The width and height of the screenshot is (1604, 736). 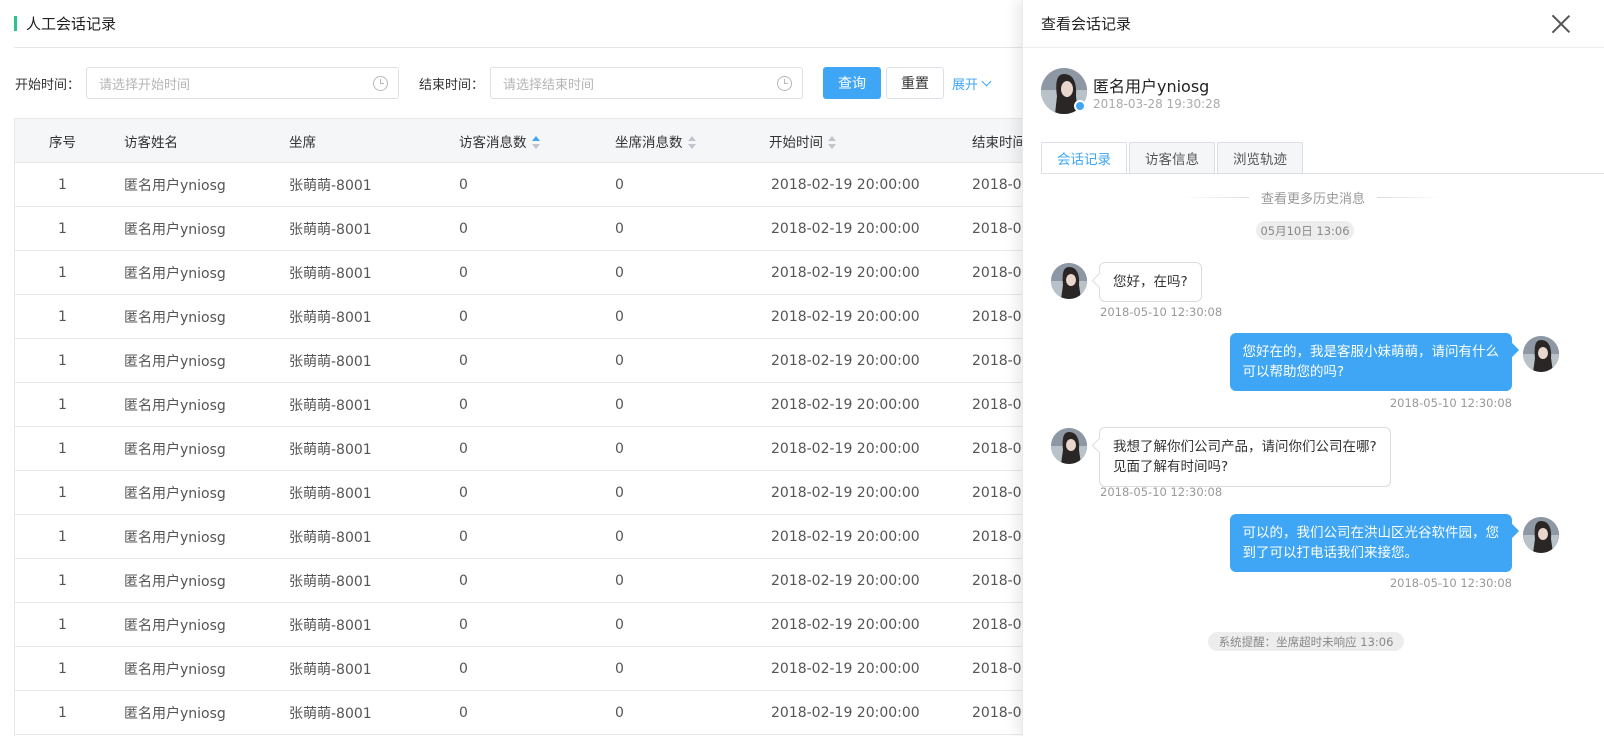 What do you see at coordinates (452, 85) in the screenshot?
I see `end-time-label: 结束时间：` at bounding box center [452, 85].